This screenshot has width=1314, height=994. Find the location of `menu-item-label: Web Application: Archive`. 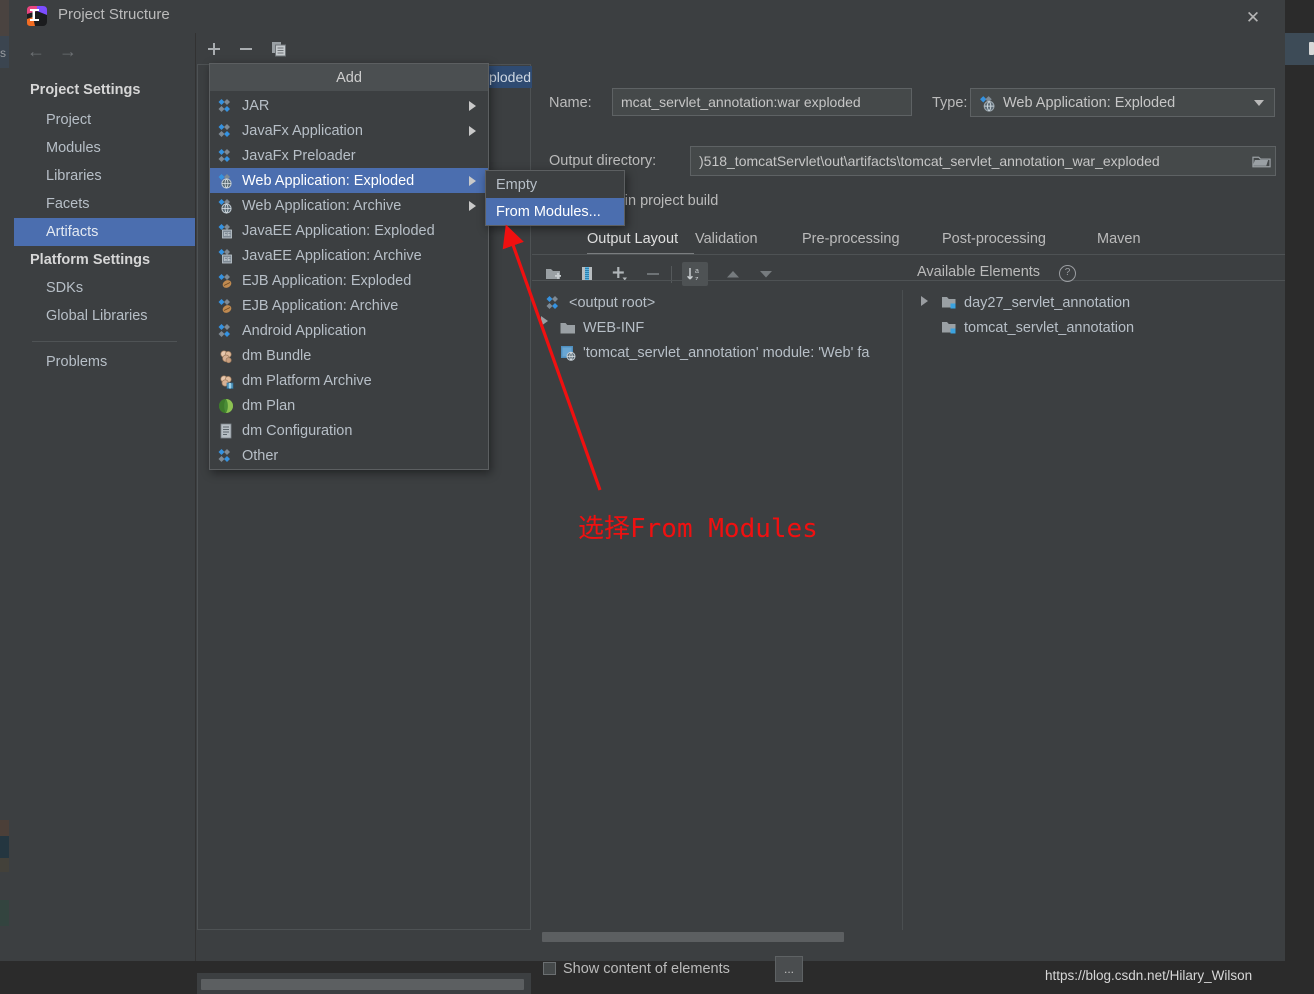

menu-item-label: Web Application: Archive is located at coordinates (322, 205).